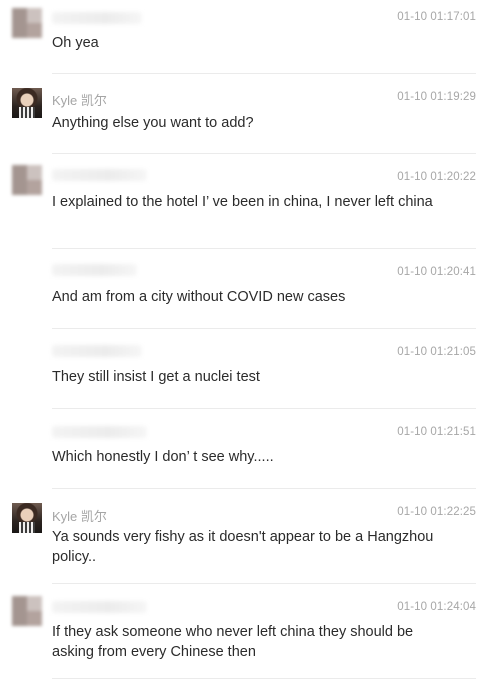  I want to click on message-text: Oh yea, so click(75, 43).